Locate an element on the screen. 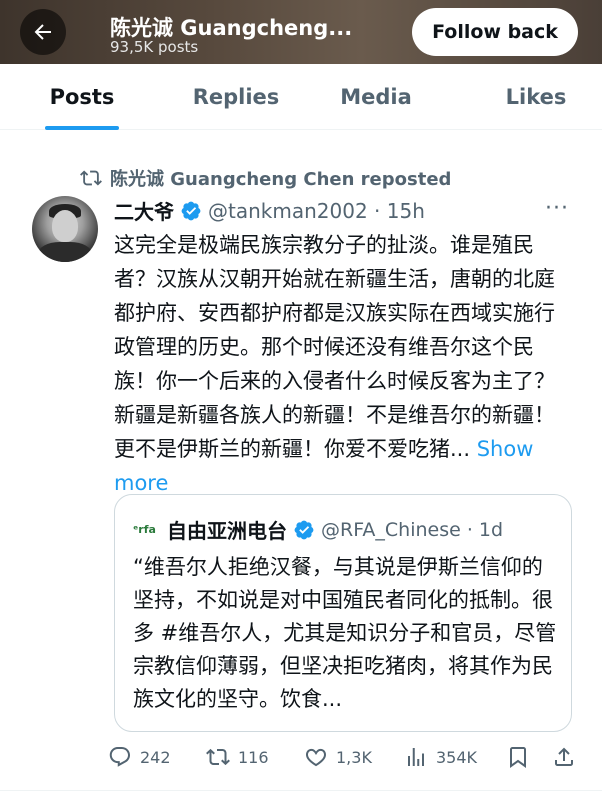  avatar-body is located at coordinates (65, 252).